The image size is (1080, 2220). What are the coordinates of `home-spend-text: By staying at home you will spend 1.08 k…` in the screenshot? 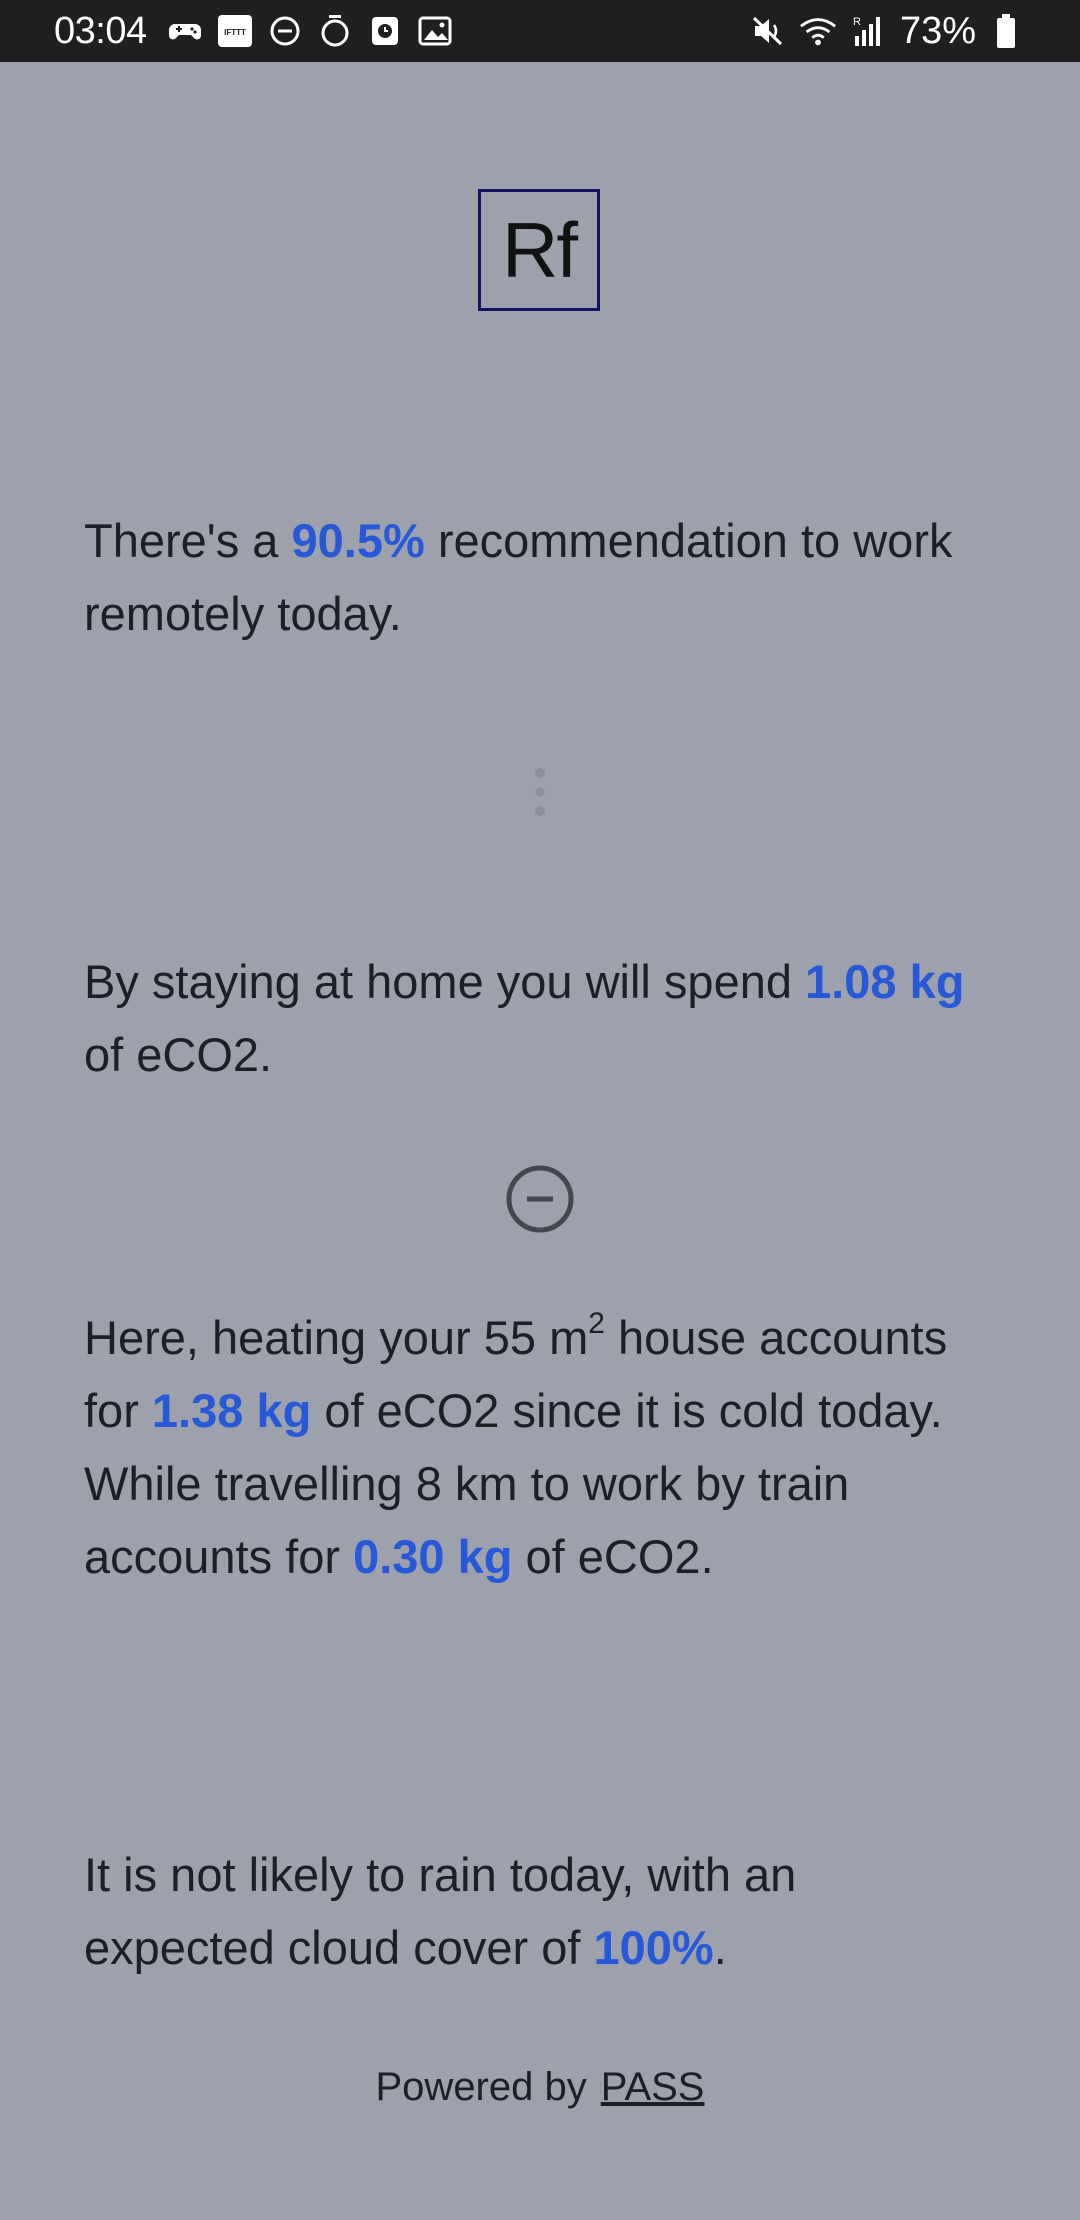 It's located at (524, 1018).